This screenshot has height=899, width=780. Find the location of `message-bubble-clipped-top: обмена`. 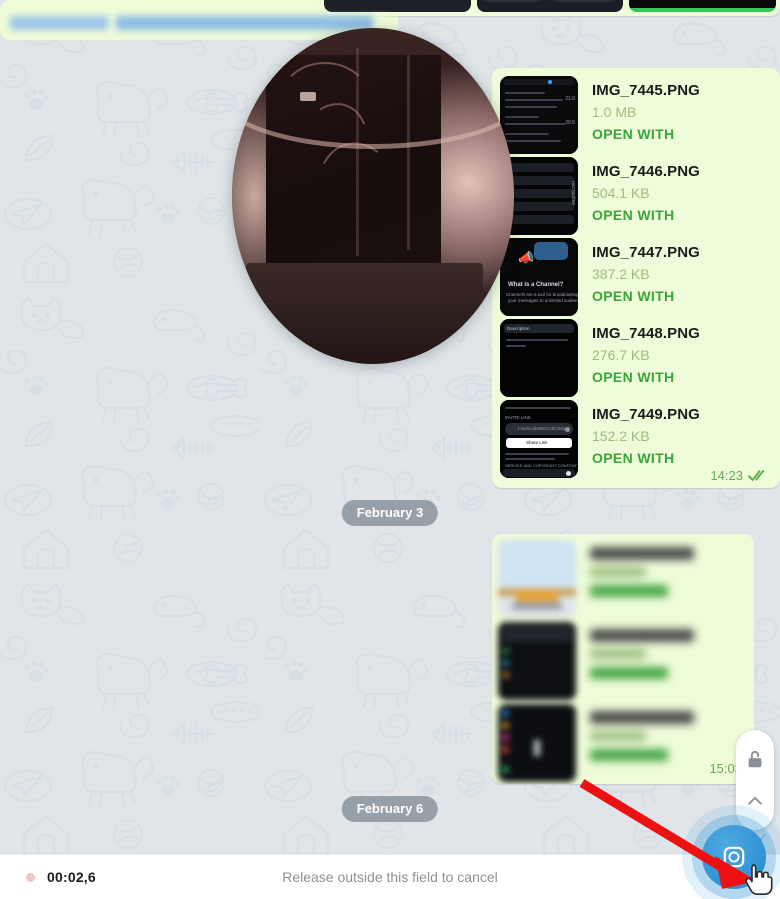

message-bubble-clipped-top: обмена is located at coordinates (550, 8).